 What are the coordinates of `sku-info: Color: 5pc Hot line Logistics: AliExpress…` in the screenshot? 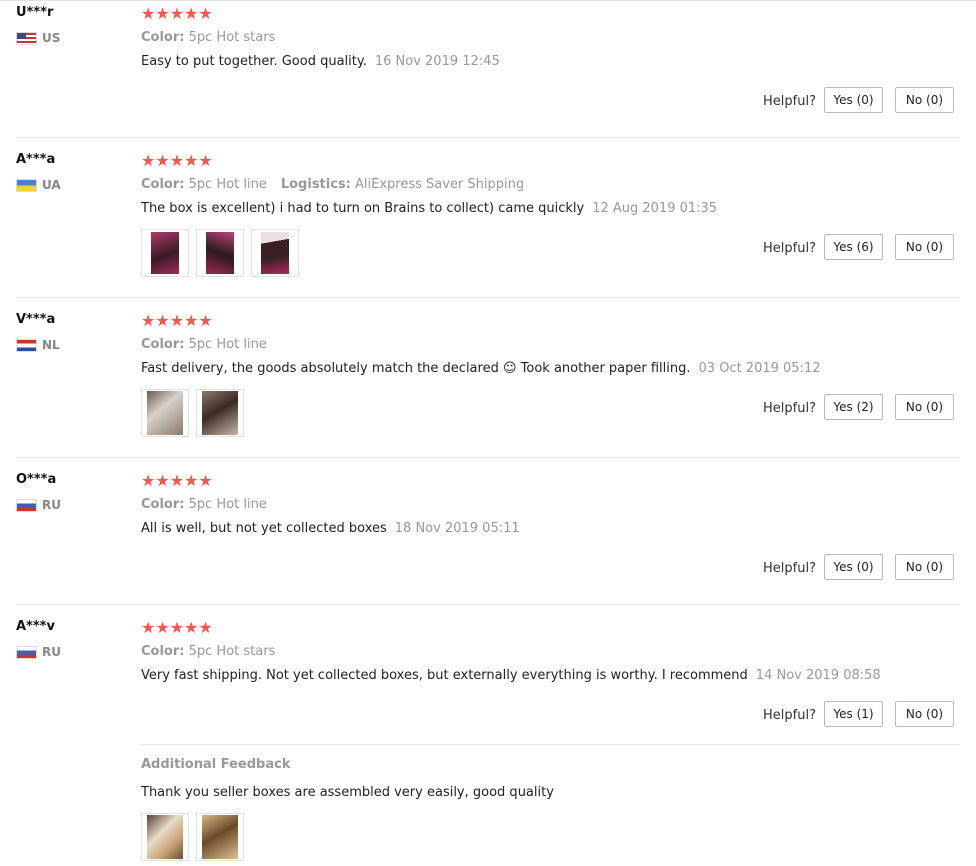 It's located at (332, 184).